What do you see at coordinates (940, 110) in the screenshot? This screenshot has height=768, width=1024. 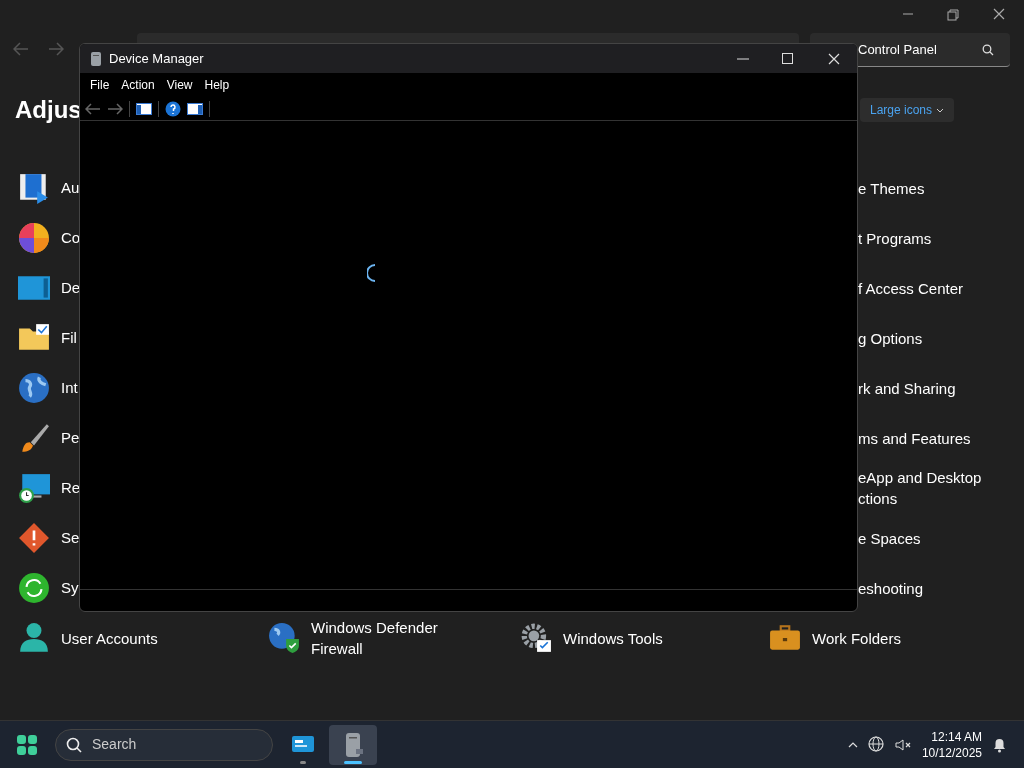 I see `chevron-down-icon` at bounding box center [940, 110].